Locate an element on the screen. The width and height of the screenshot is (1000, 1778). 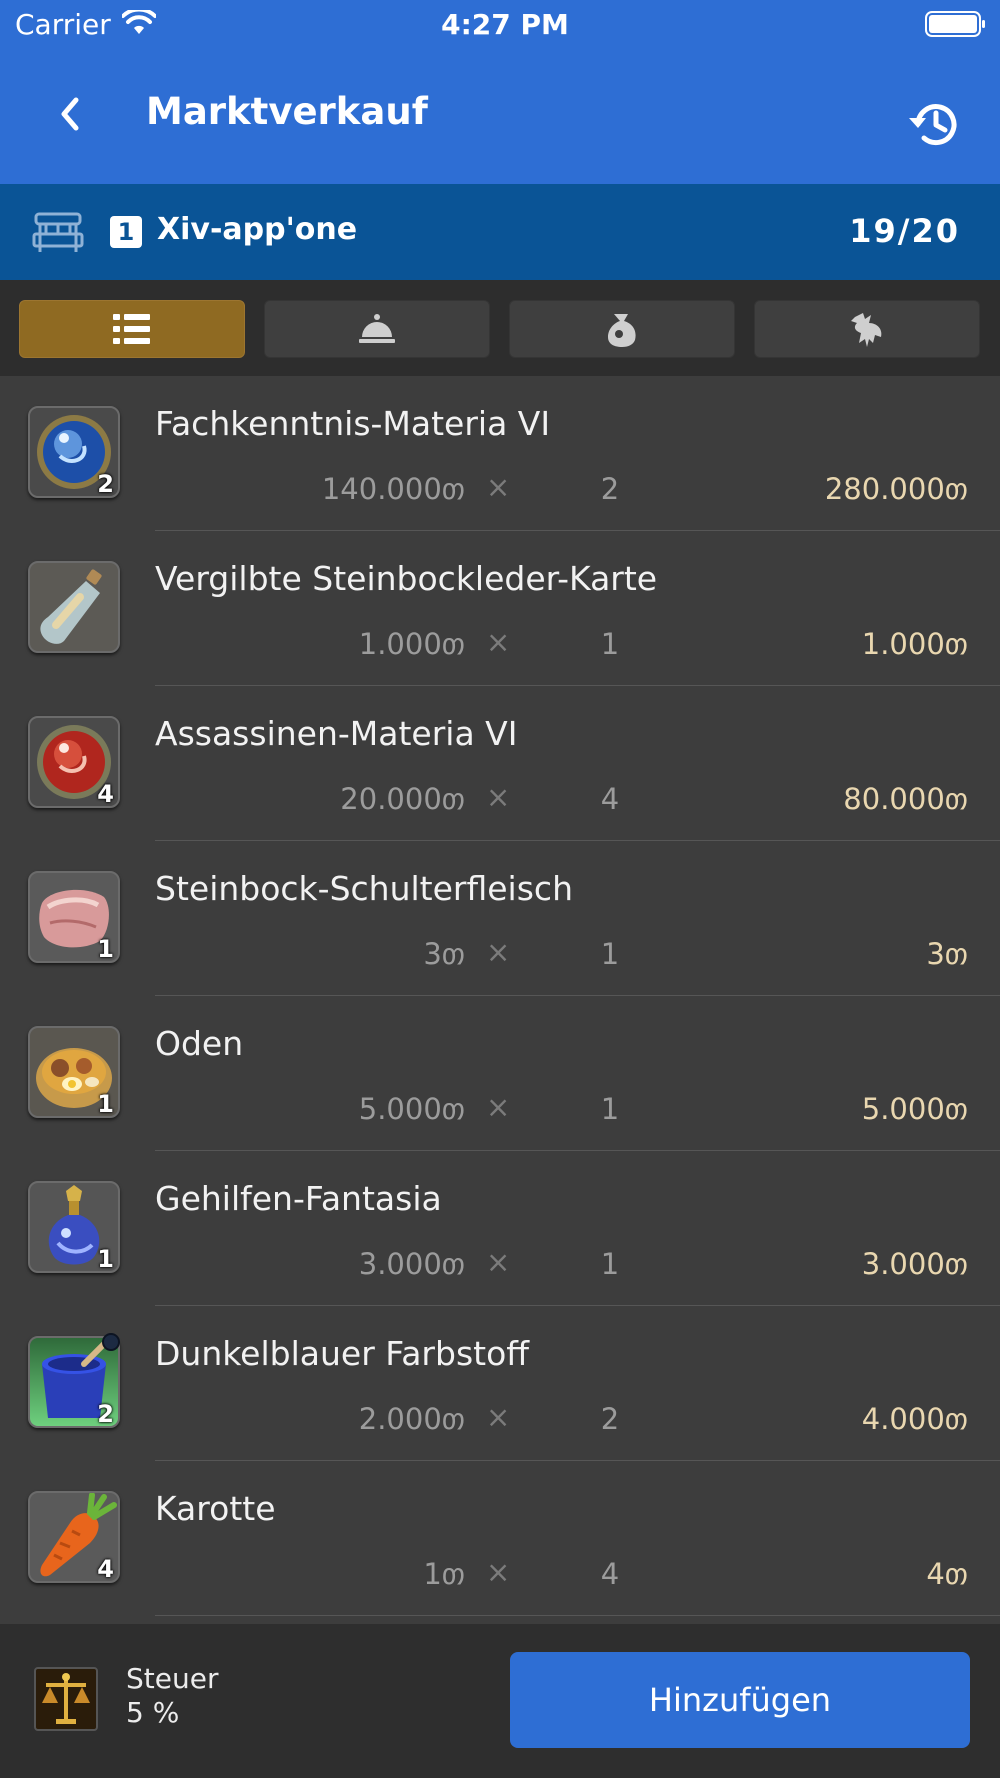
service-bell-icon is located at coordinates (377, 328).